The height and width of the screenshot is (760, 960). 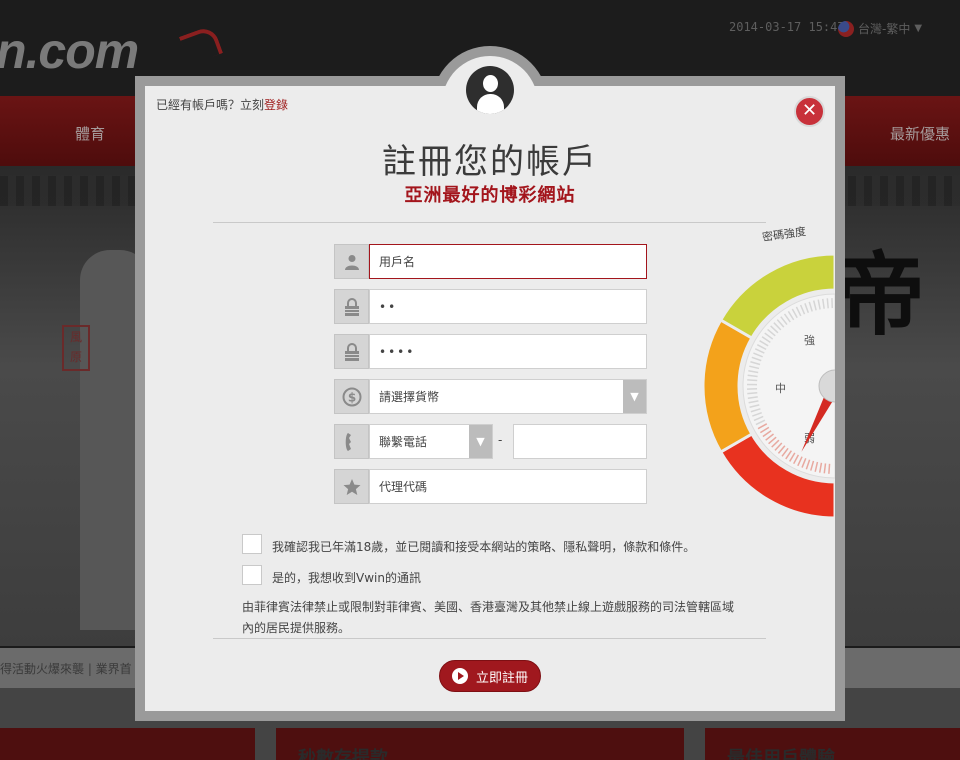 What do you see at coordinates (76, 348) in the screenshot?
I see `banner-seal: 風 原` at bounding box center [76, 348].